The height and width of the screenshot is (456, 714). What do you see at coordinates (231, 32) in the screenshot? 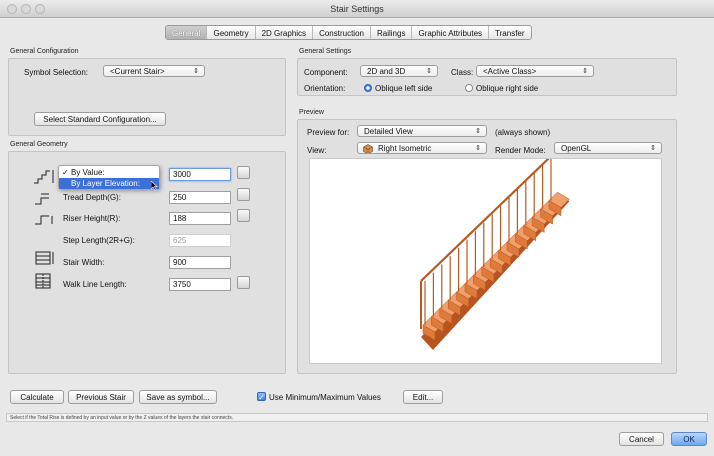
I see `tab-geometry: Geometry` at bounding box center [231, 32].